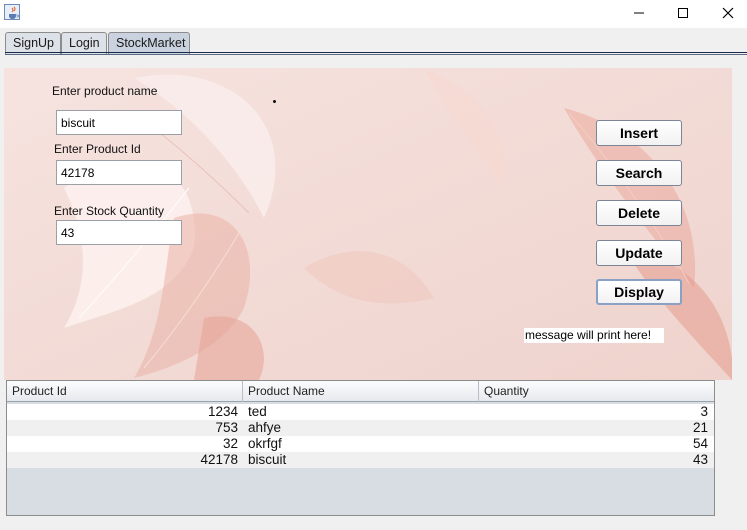 The width and height of the screenshot is (747, 530). What do you see at coordinates (639, 292) in the screenshot?
I see `display-button: Display` at bounding box center [639, 292].